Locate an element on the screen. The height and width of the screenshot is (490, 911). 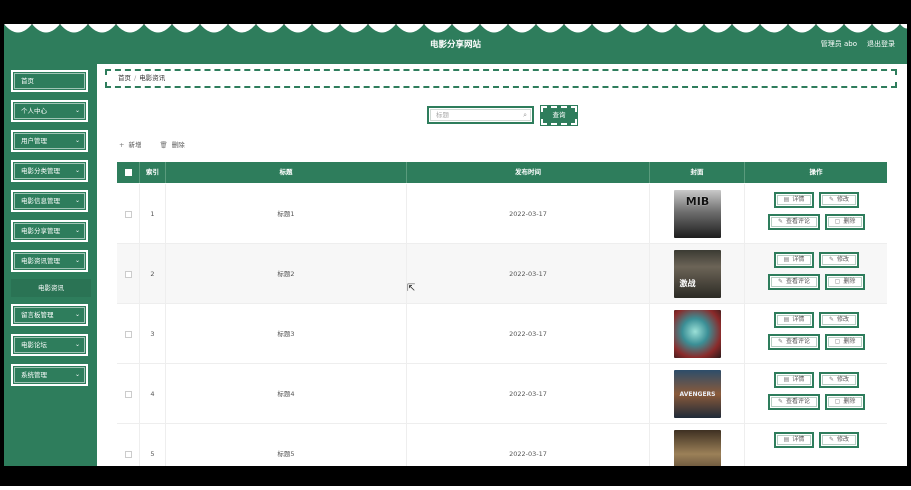
sidebar-item-user-management: 用户管理 ⌄ is located at coordinates (49, 141).